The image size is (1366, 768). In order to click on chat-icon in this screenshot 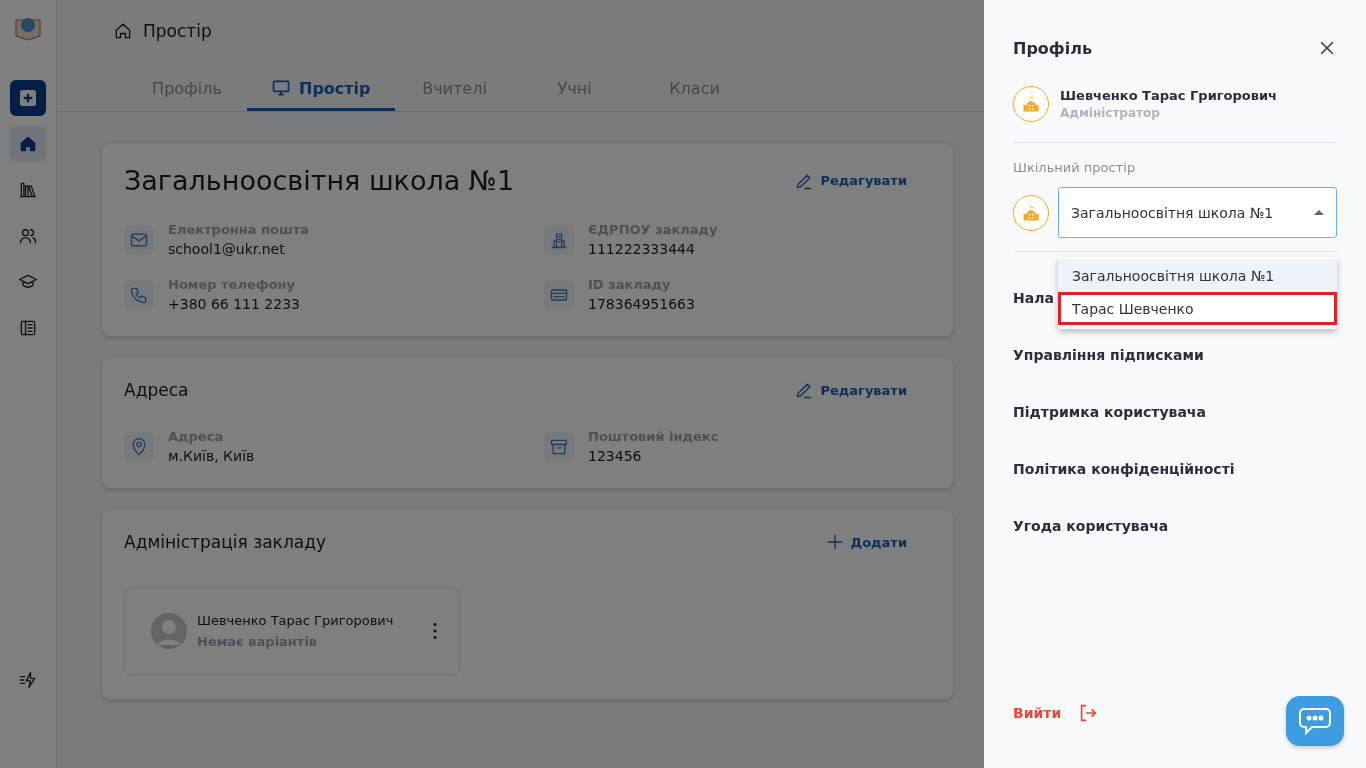, I will do `click(1315, 721)`.